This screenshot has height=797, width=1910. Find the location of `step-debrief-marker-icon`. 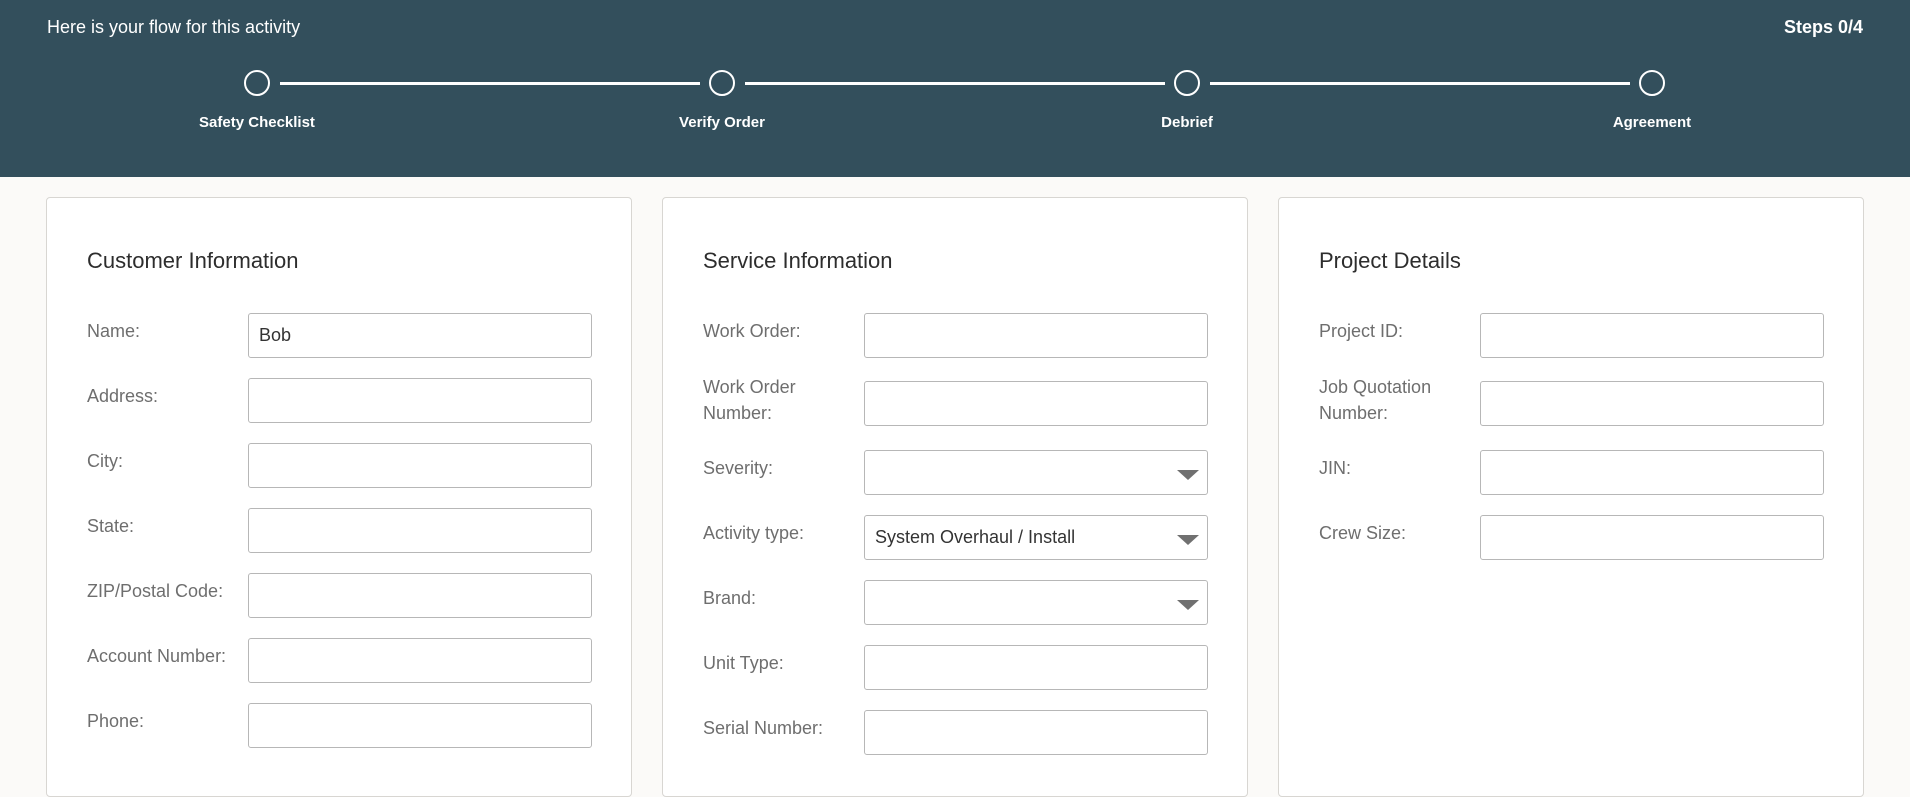

step-debrief-marker-icon is located at coordinates (1187, 83).